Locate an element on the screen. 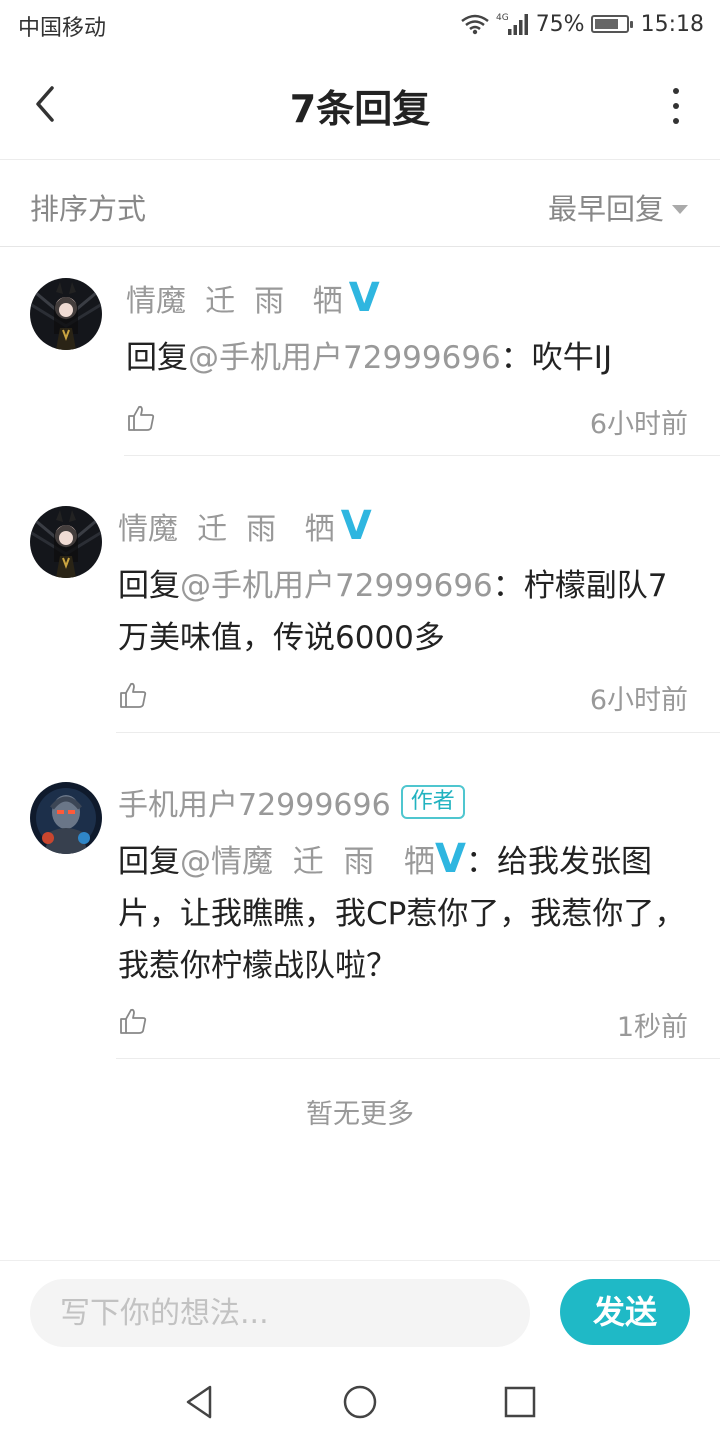  comment-time: 1秒前 is located at coordinates (652, 1027).